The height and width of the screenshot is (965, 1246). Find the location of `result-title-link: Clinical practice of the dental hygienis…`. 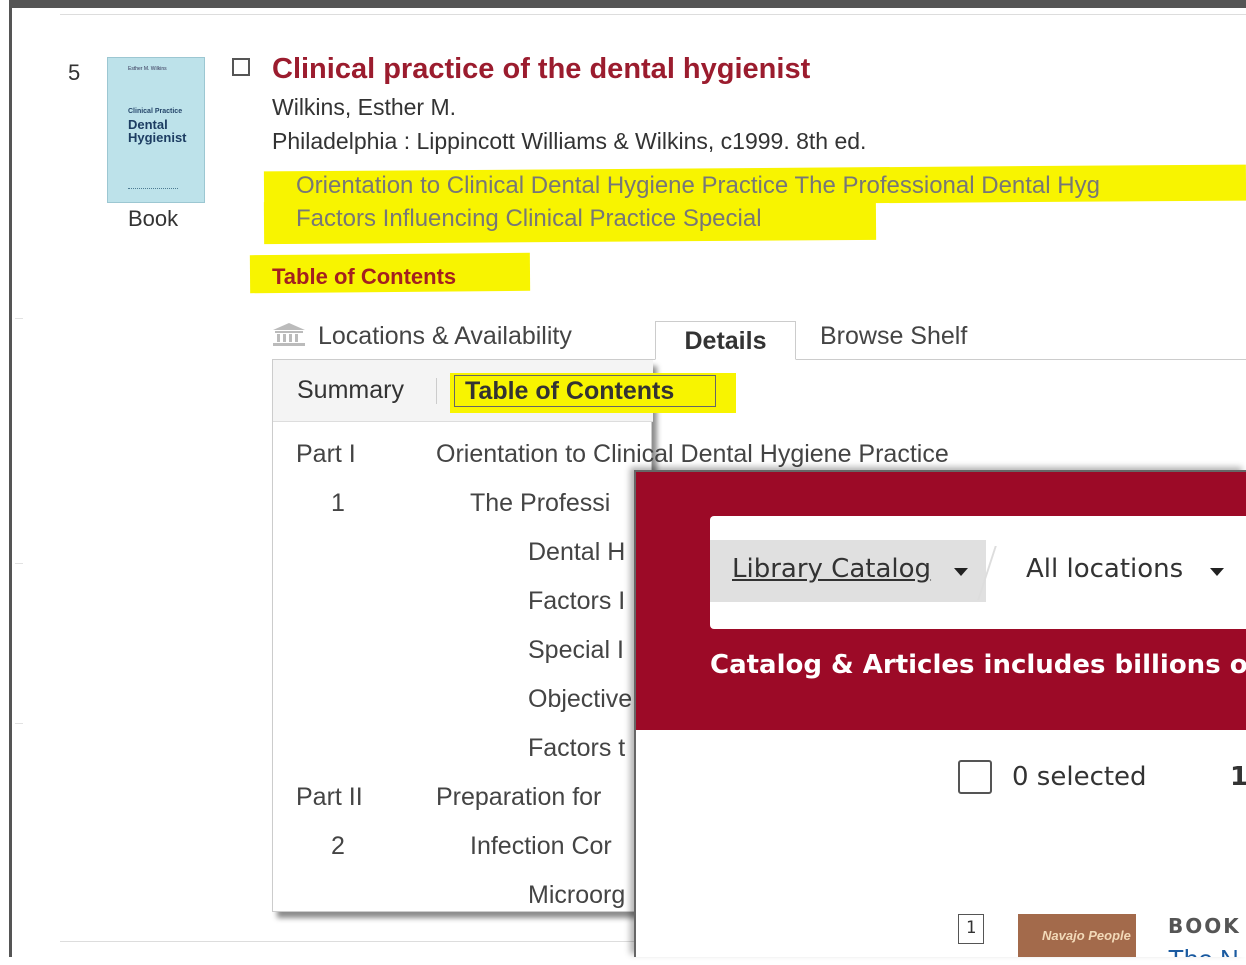

result-title-link: Clinical practice of the dental hygienis… is located at coordinates (541, 69).